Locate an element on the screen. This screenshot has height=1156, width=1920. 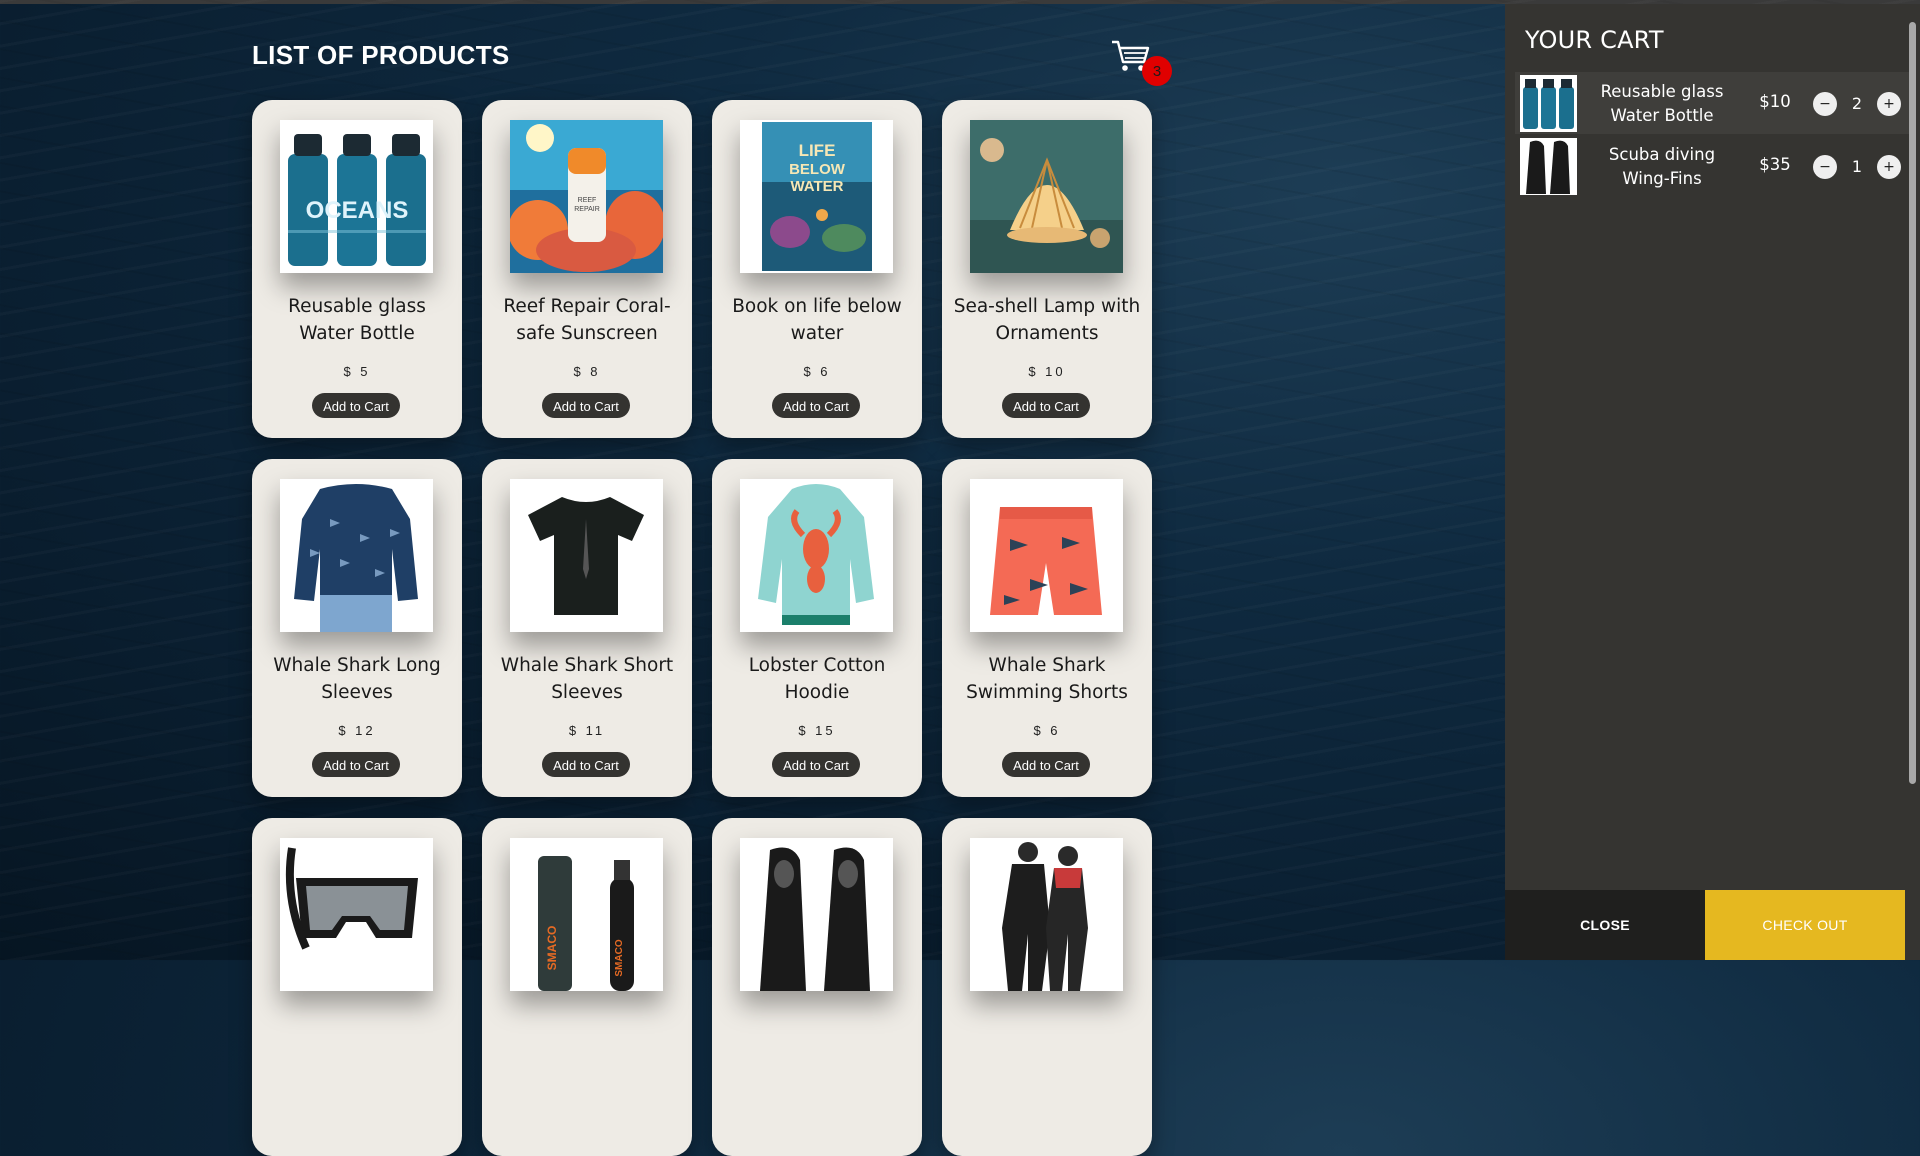
product-price: $ 15 is located at coordinates (817, 730).